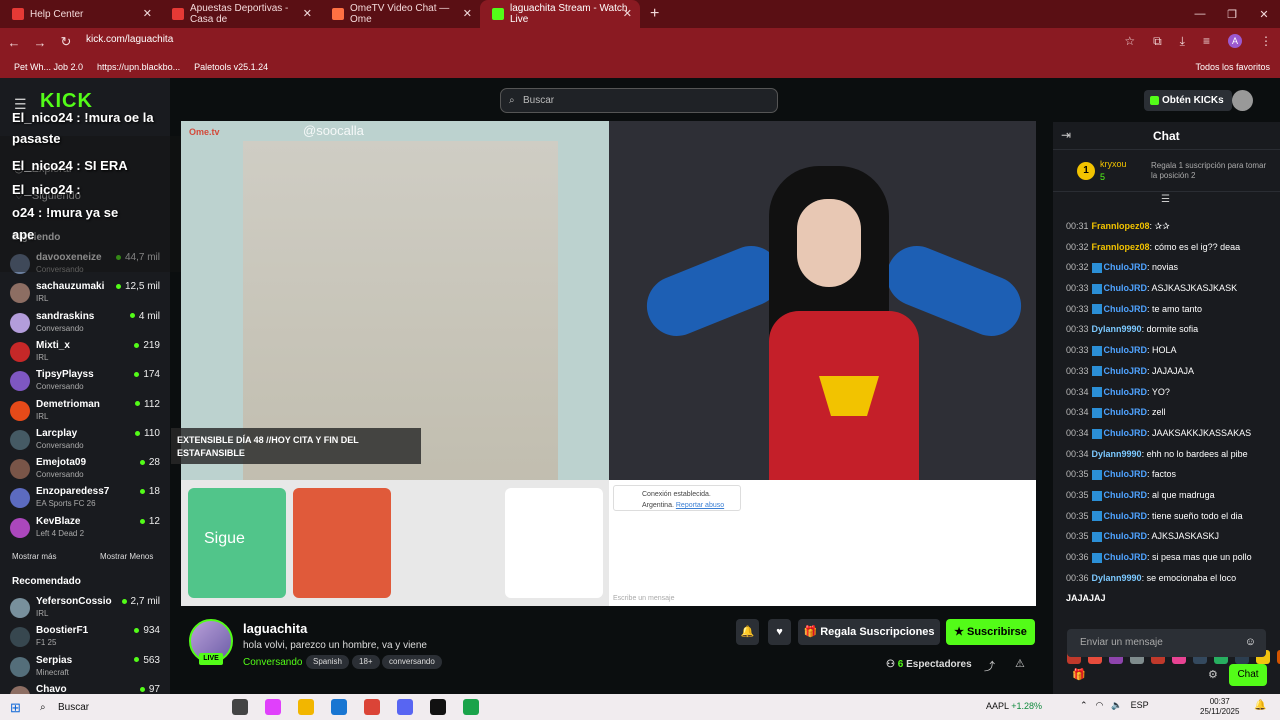 The width and height of the screenshot is (1280, 720). I want to click on back-icon: ←, so click(14, 42).